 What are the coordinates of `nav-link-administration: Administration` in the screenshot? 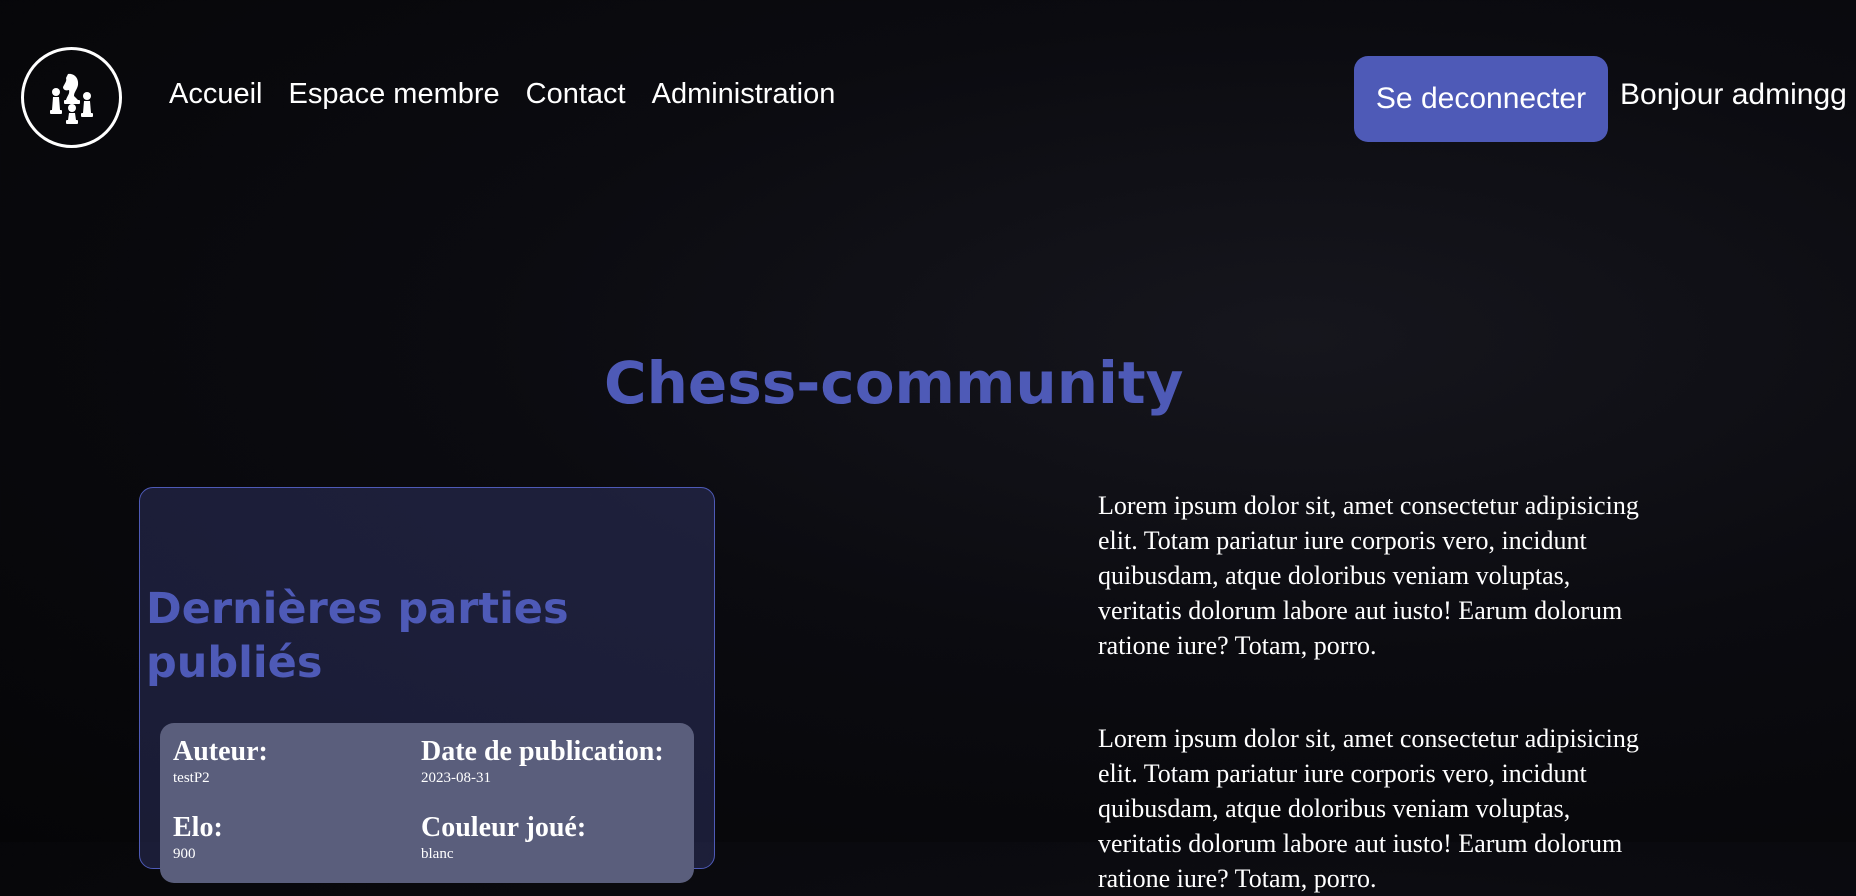 It's located at (744, 94).